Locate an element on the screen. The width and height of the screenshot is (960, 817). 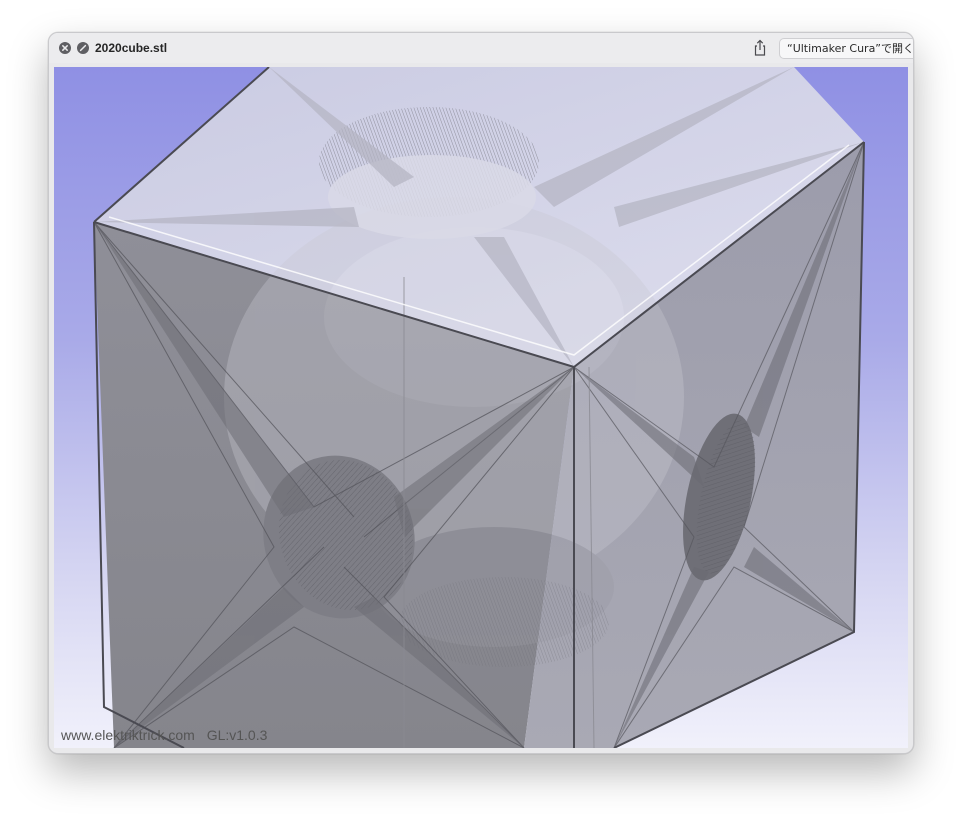
website-label: www.elektriktrick.com is located at coordinates (128, 735).